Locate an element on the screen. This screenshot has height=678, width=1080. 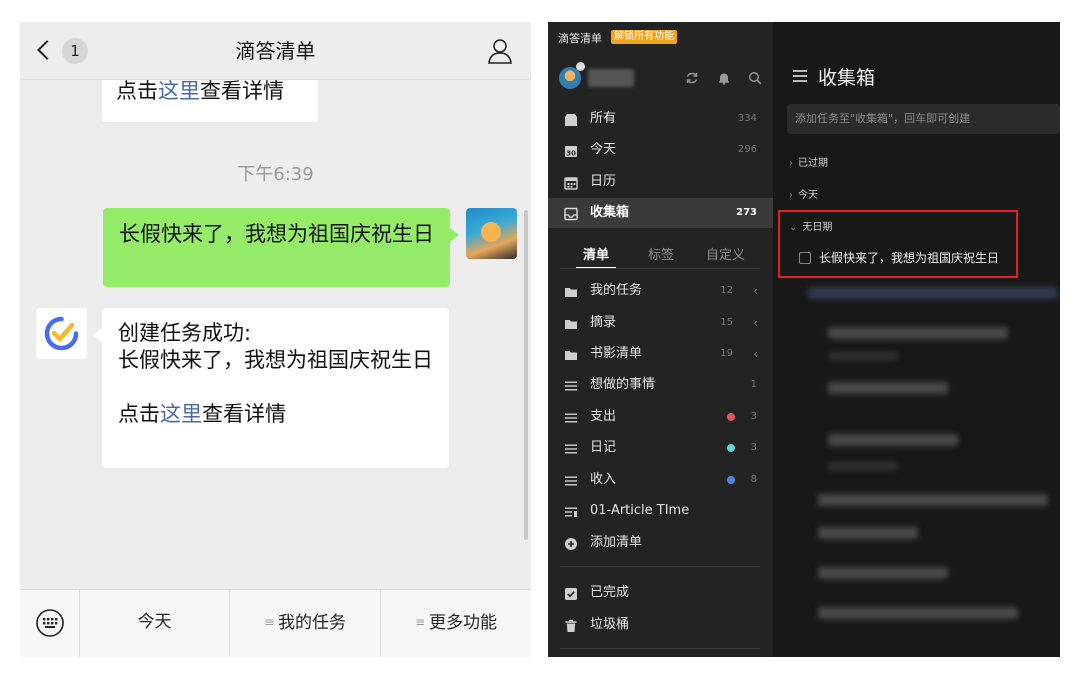
ticktick-logo-icon is located at coordinates (61, 333).